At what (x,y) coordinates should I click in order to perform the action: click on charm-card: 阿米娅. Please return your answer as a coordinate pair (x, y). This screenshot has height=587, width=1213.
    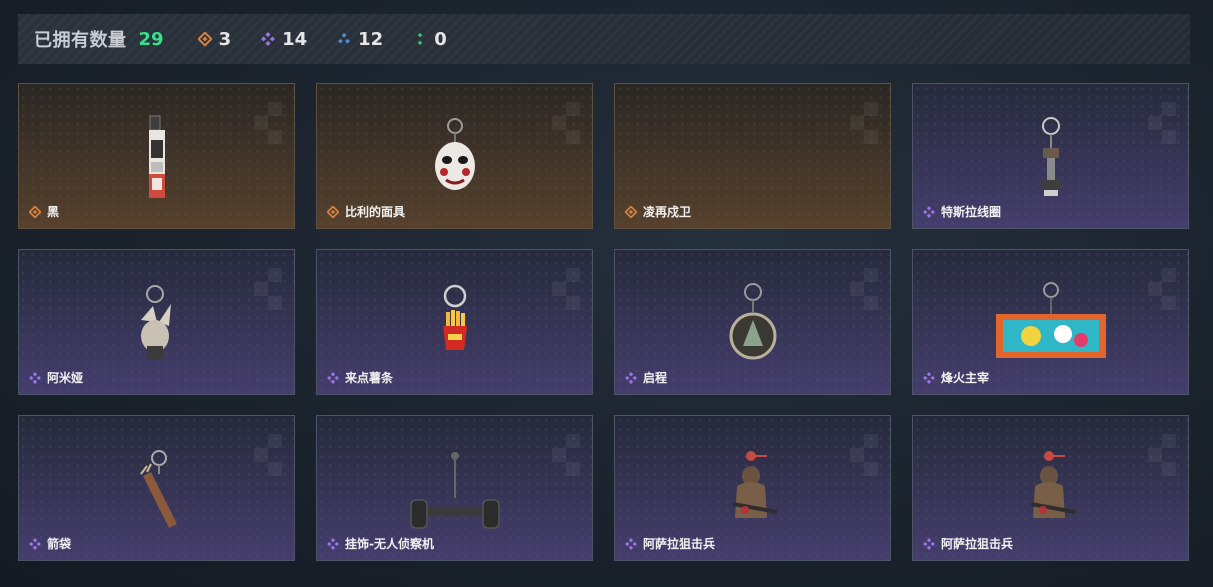
    Looking at the image, I should click on (156, 322).